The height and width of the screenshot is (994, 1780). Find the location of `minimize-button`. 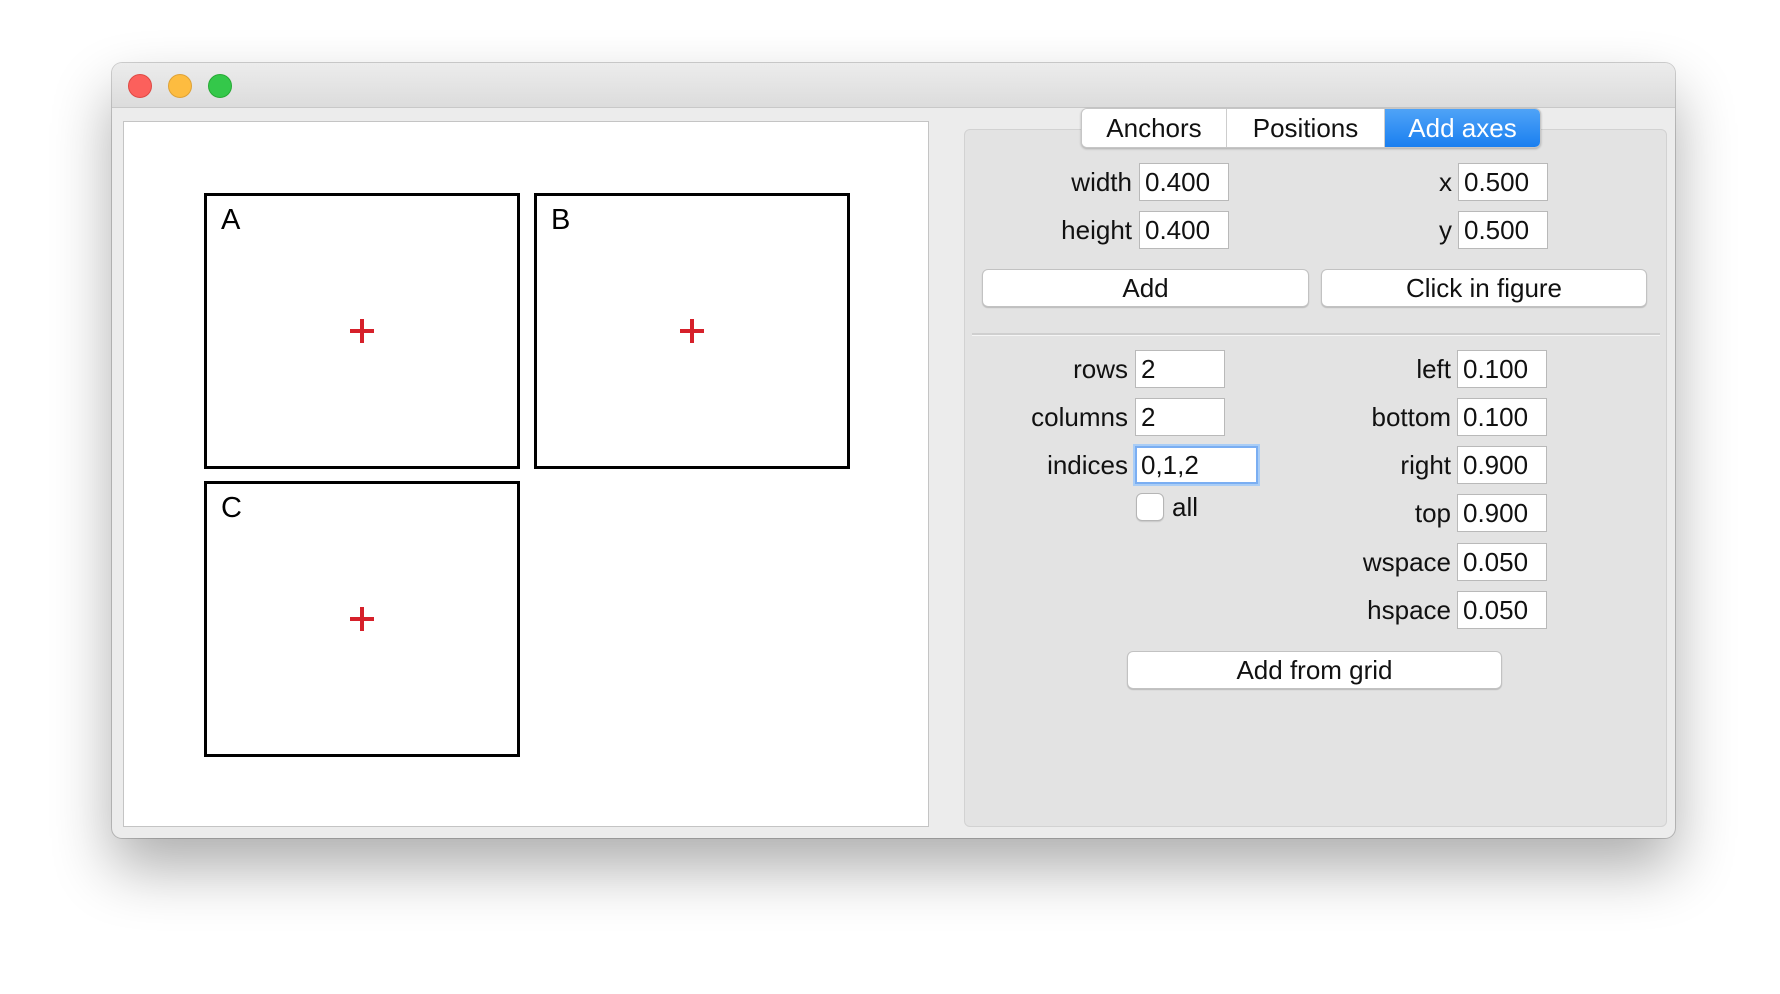

minimize-button is located at coordinates (180, 86).